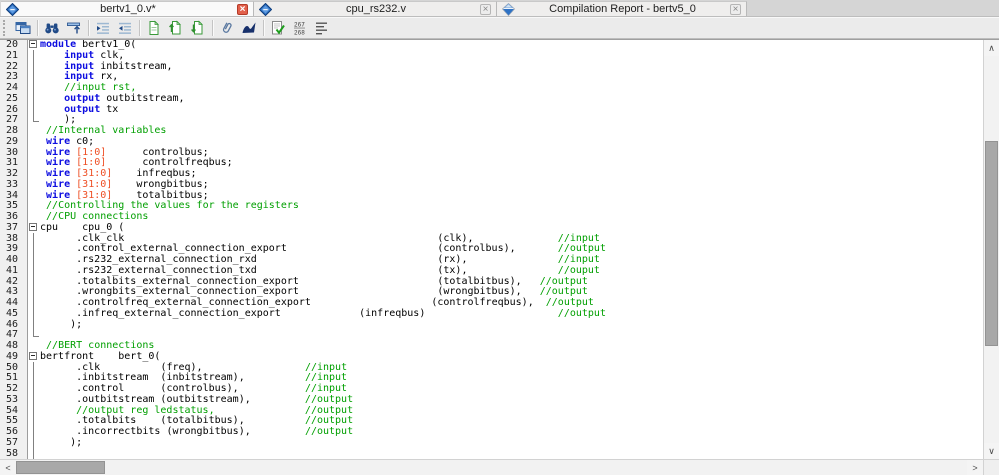  I want to click on line-endings-icon, so click(322, 28).